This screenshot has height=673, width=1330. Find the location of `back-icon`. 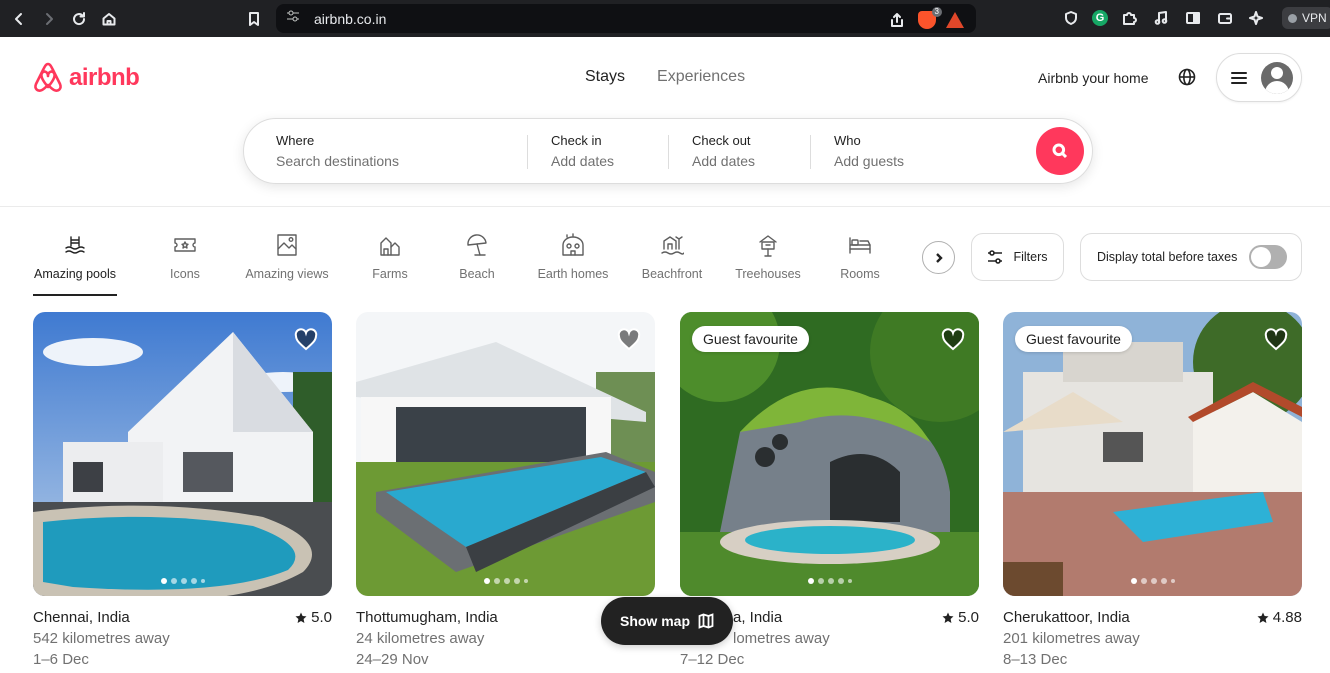

back-icon is located at coordinates (19, 19).